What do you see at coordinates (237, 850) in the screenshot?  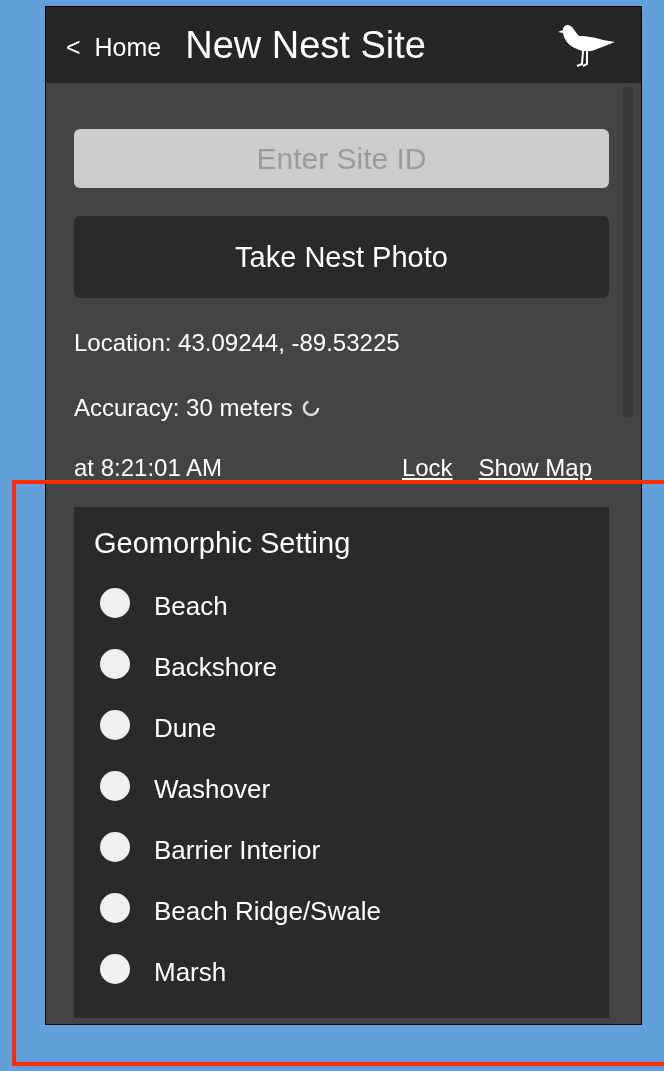 I see `option-label: Barrier Interior` at bounding box center [237, 850].